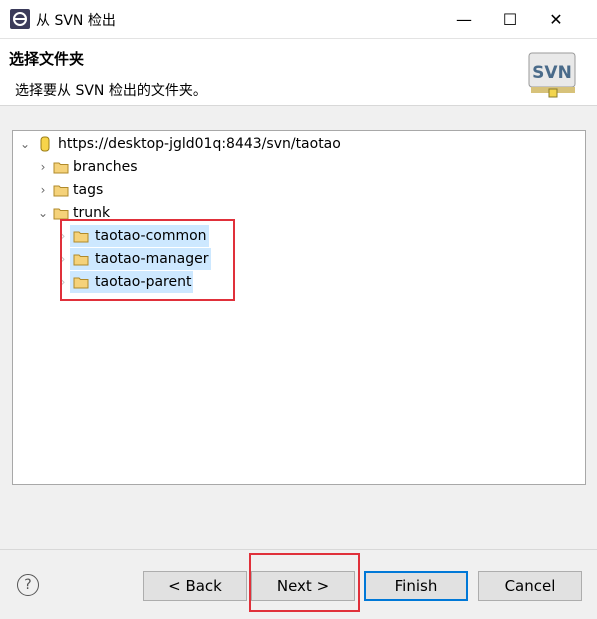  What do you see at coordinates (298, 19) in the screenshot?
I see `title-bar: 从 SVN 检出 — ☐ ✕` at bounding box center [298, 19].